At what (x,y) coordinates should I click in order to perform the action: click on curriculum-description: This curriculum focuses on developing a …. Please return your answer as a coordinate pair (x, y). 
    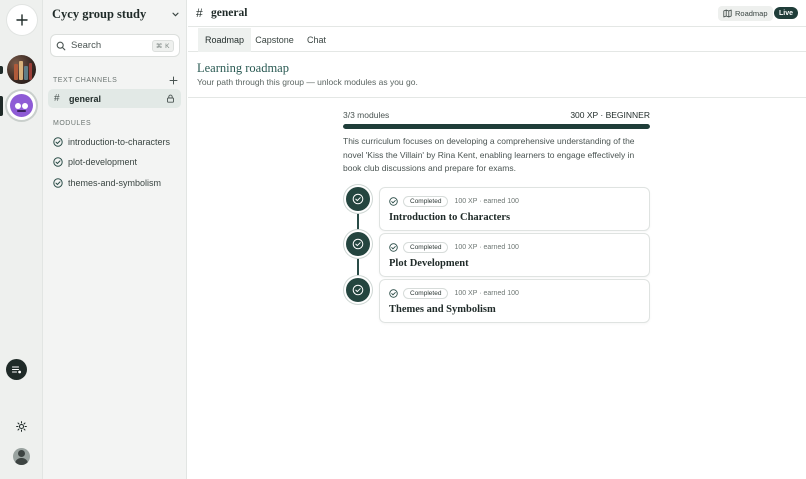
    Looking at the image, I should click on (489, 154).